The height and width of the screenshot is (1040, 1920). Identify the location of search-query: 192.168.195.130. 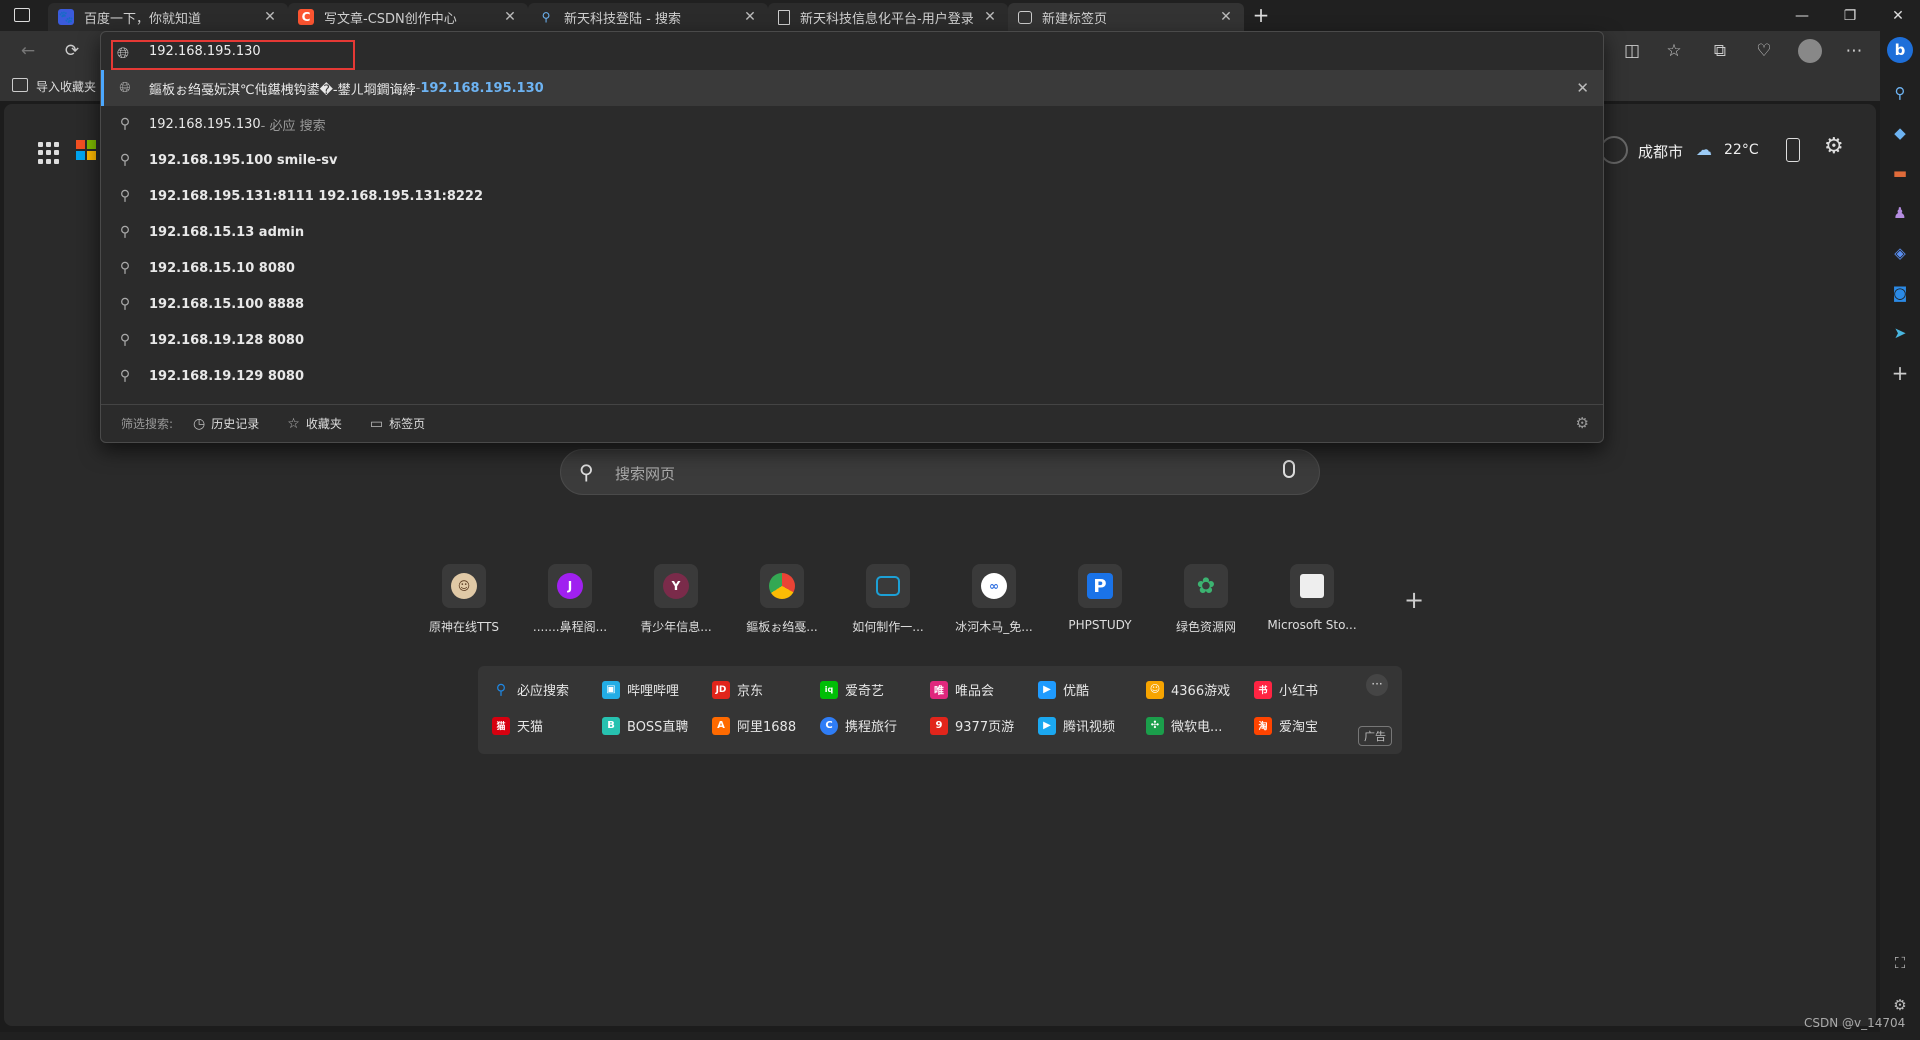
(205, 124).